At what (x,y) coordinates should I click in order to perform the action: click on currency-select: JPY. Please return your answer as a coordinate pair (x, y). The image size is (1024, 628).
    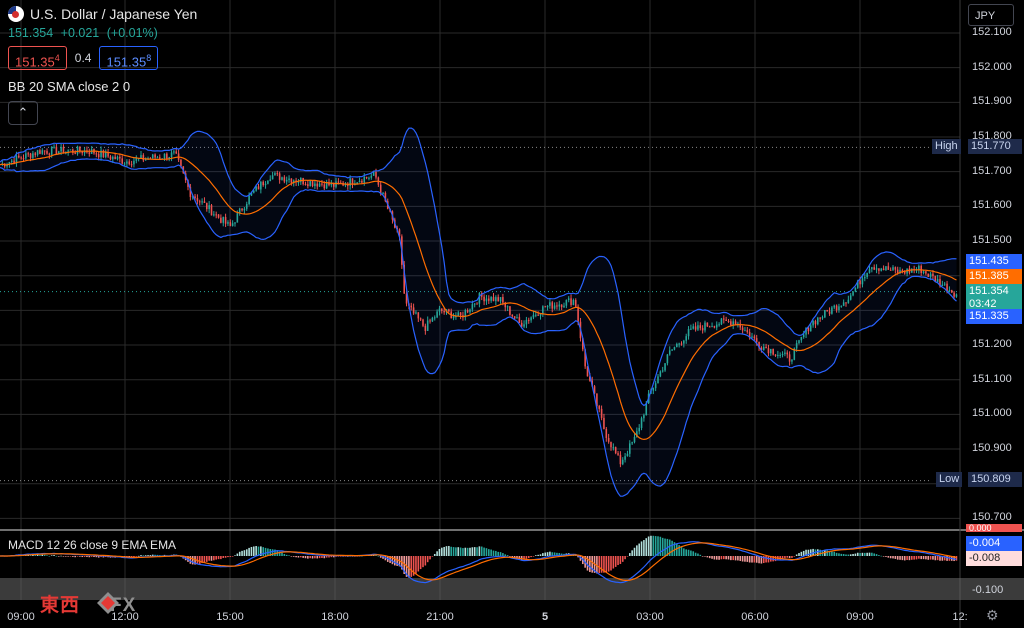
    Looking at the image, I should click on (991, 15).